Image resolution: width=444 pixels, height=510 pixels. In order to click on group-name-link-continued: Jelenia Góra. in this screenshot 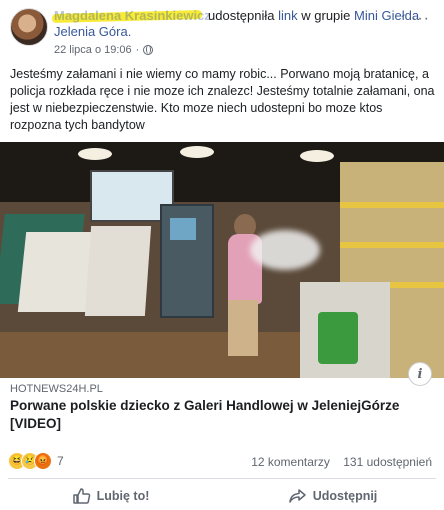, I will do `click(92, 31)`.